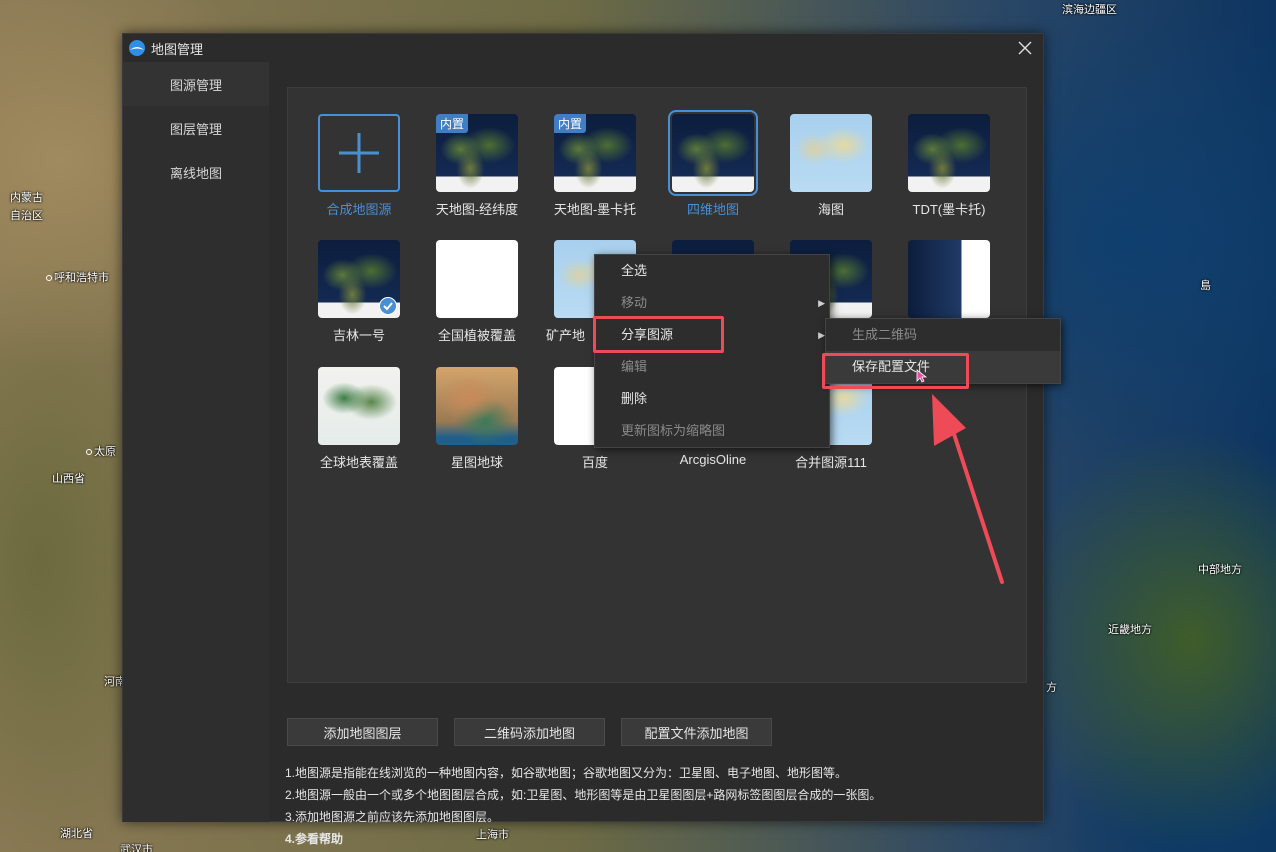 The image size is (1276, 852). I want to click on menu-item-label: 删除, so click(634, 398).